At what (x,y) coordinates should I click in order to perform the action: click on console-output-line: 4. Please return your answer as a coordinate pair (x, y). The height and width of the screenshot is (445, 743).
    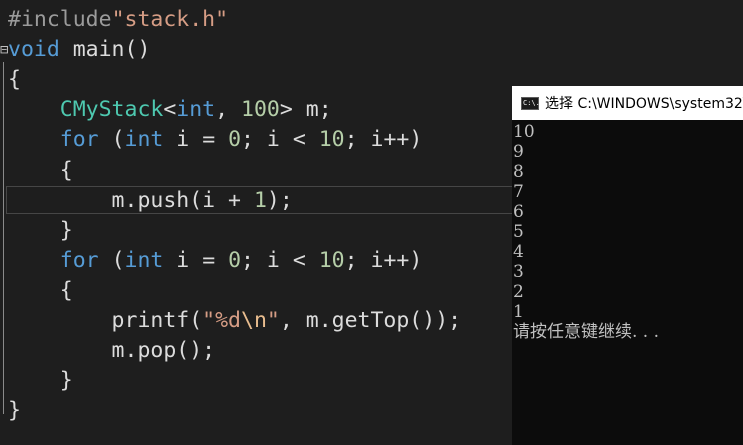
    Looking at the image, I should click on (518, 252).